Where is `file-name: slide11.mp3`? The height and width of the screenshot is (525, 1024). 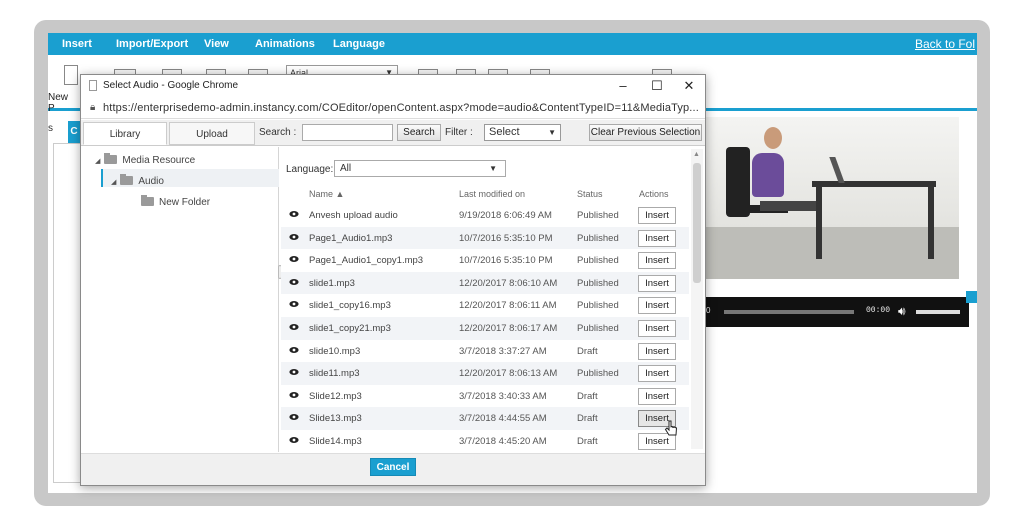
file-name: slide11.mp3 is located at coordinates (334, 374).